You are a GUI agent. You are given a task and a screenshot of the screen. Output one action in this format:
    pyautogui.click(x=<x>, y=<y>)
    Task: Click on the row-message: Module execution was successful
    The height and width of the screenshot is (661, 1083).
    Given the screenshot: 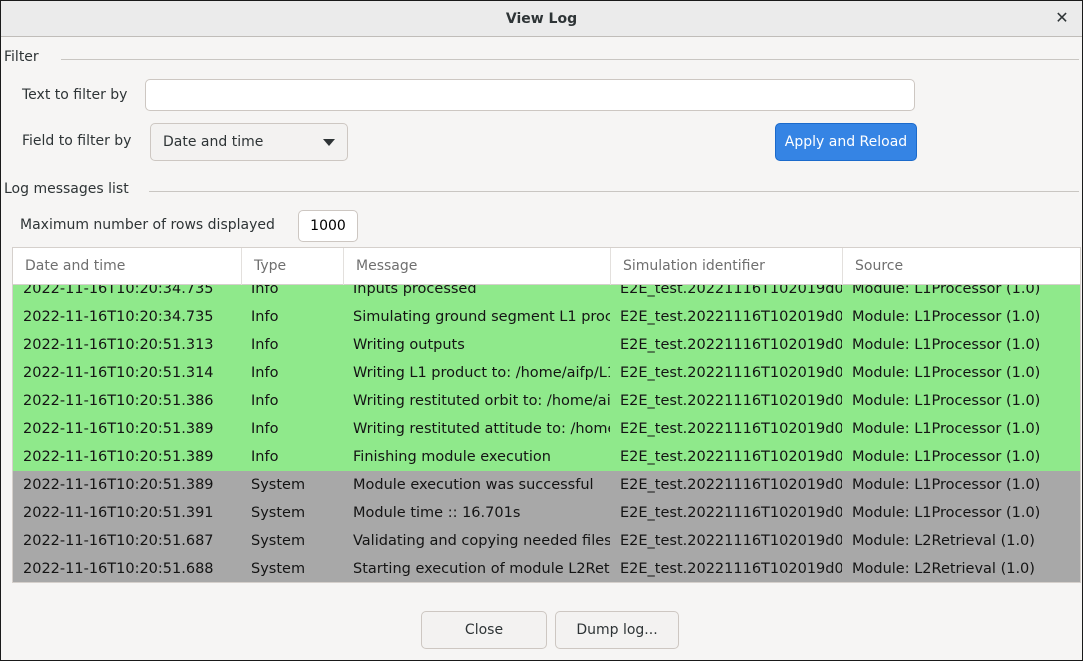 What is the action you would take?
    pyautogui.click(x=473, y=485)
    